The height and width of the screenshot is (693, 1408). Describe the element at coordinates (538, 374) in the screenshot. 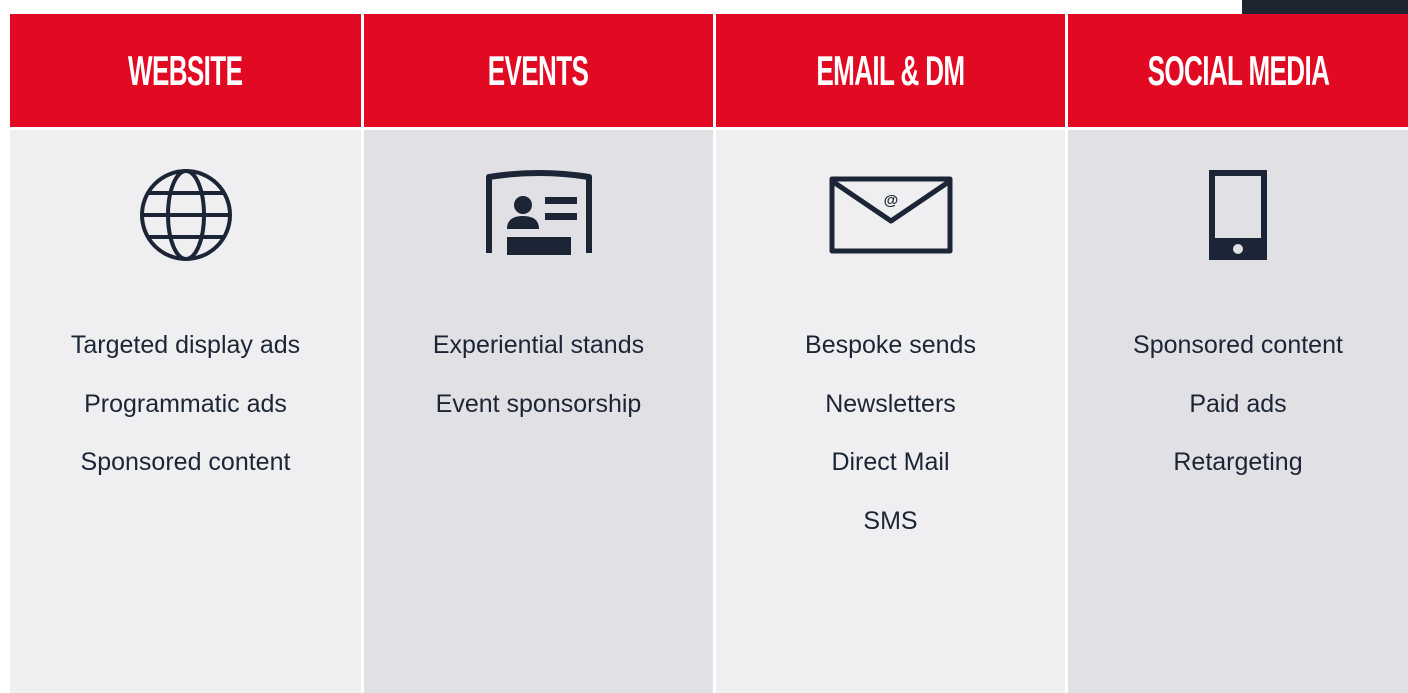

I see `item-list: Experiential stands Event sponsorship` at that location.